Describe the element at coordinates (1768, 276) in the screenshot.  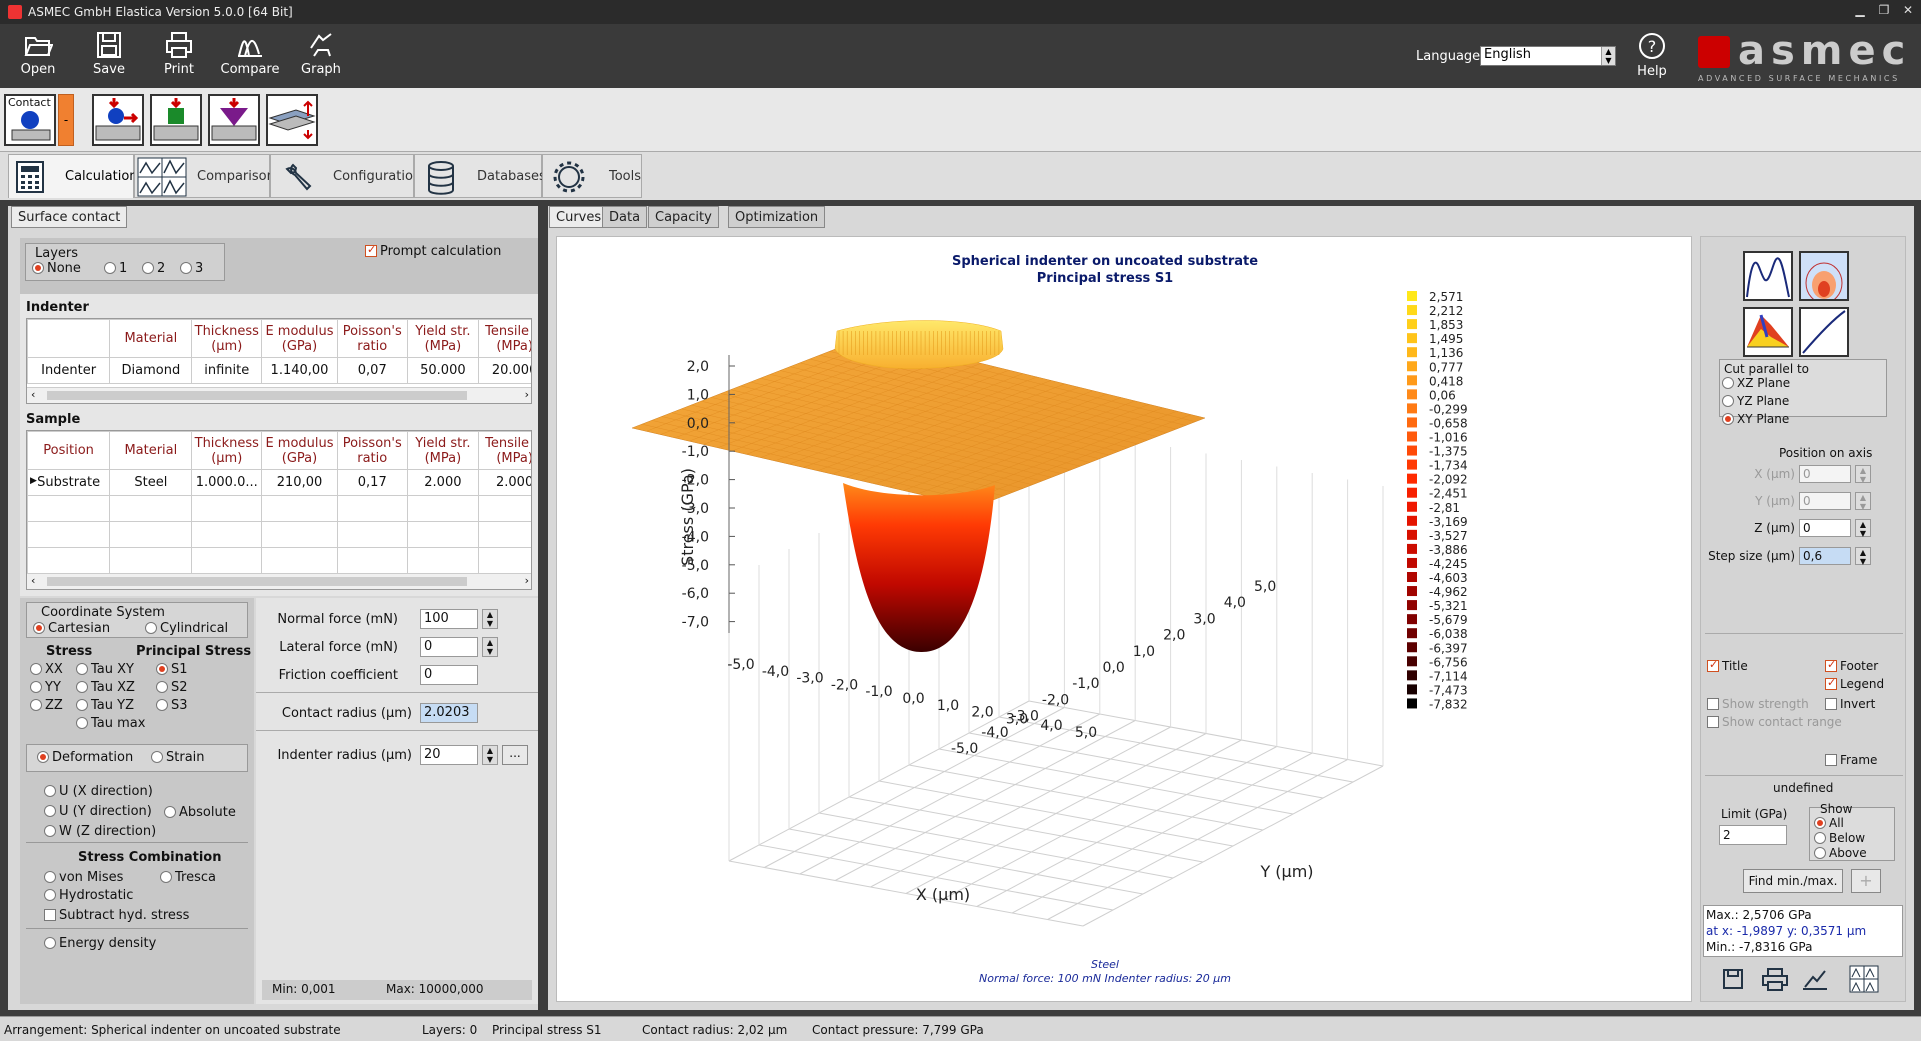
I see `curve-view-button` at that location.